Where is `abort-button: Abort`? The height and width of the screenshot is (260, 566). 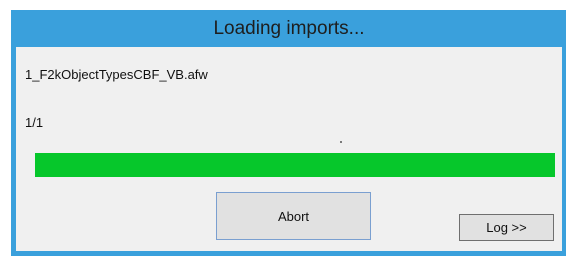
abort-button: Abort is located at coordinates (293, 216).